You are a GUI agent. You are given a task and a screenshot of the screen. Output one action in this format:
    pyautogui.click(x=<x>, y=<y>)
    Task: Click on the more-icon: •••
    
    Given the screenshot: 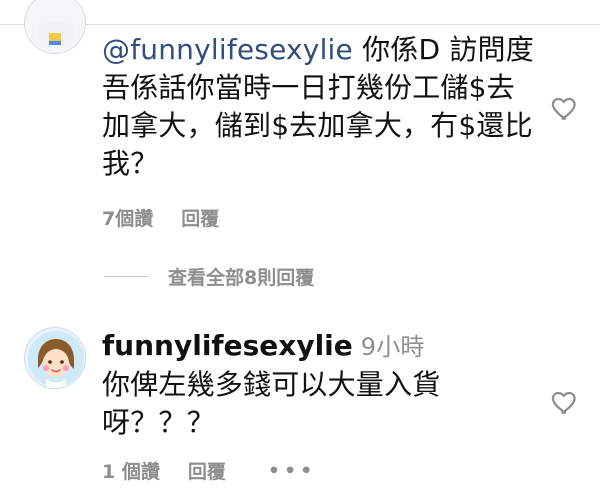 What is the action you would take?
    pyautogui.click(x=292, y=471)
    